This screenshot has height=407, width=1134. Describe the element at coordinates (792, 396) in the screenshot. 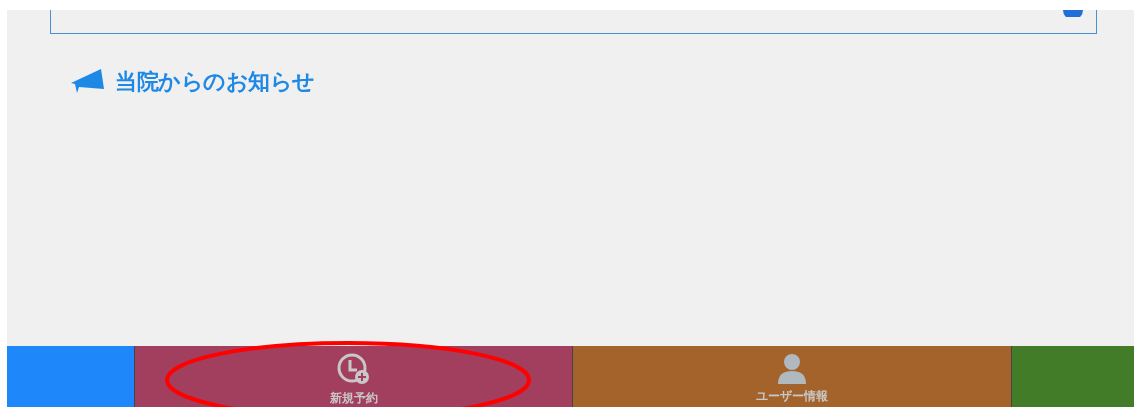

I see `nav-label: ユーザー情報` at that location.